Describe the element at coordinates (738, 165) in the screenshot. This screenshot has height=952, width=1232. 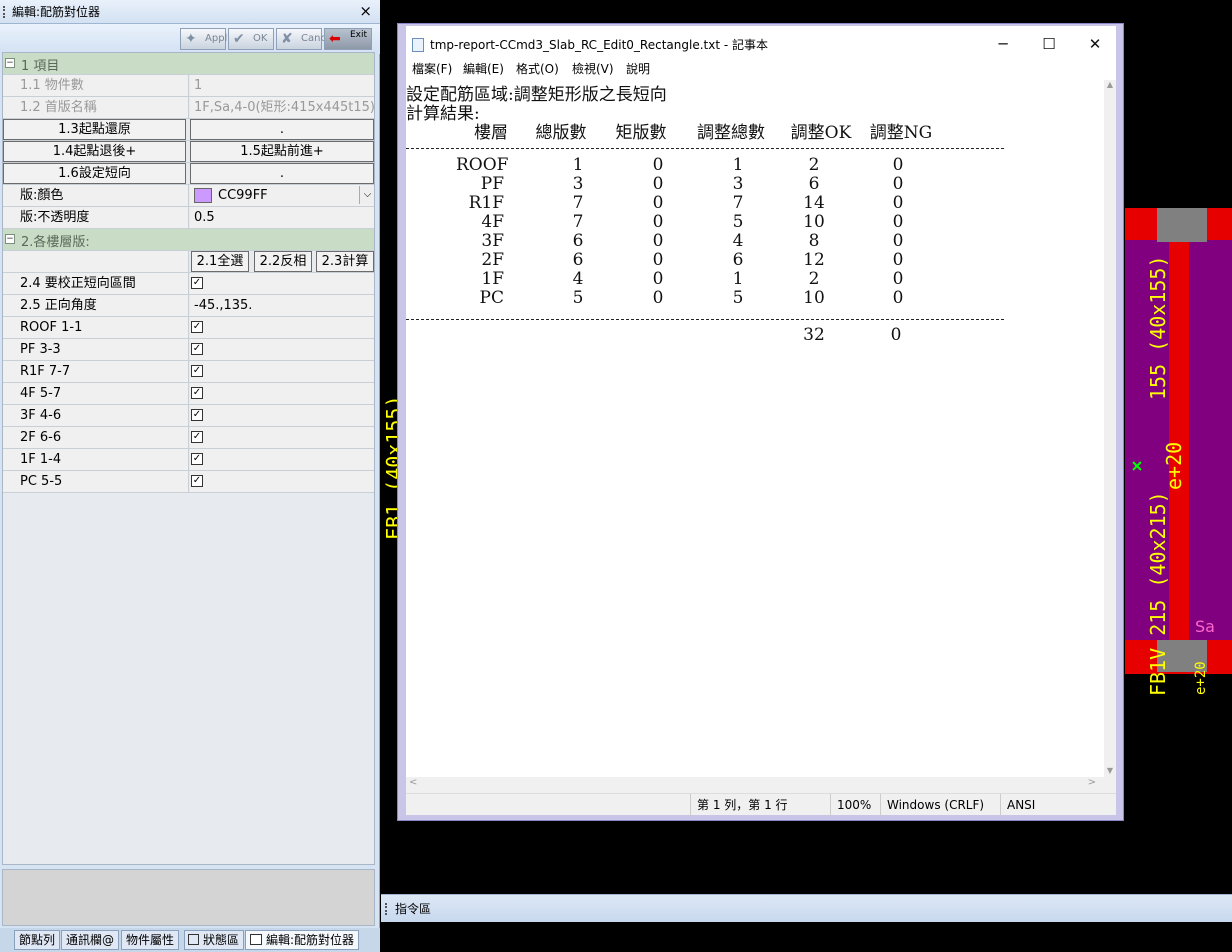
I see `table-cell: 1` at that location.